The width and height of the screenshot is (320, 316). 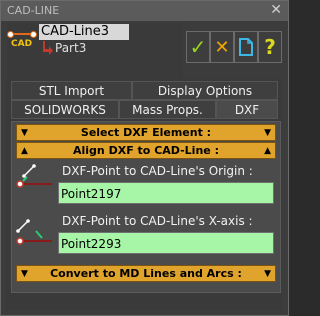 I want to click on select-dxf-section-header: ▼ Select DXF Element : ▼, so click(x=146, y=132).